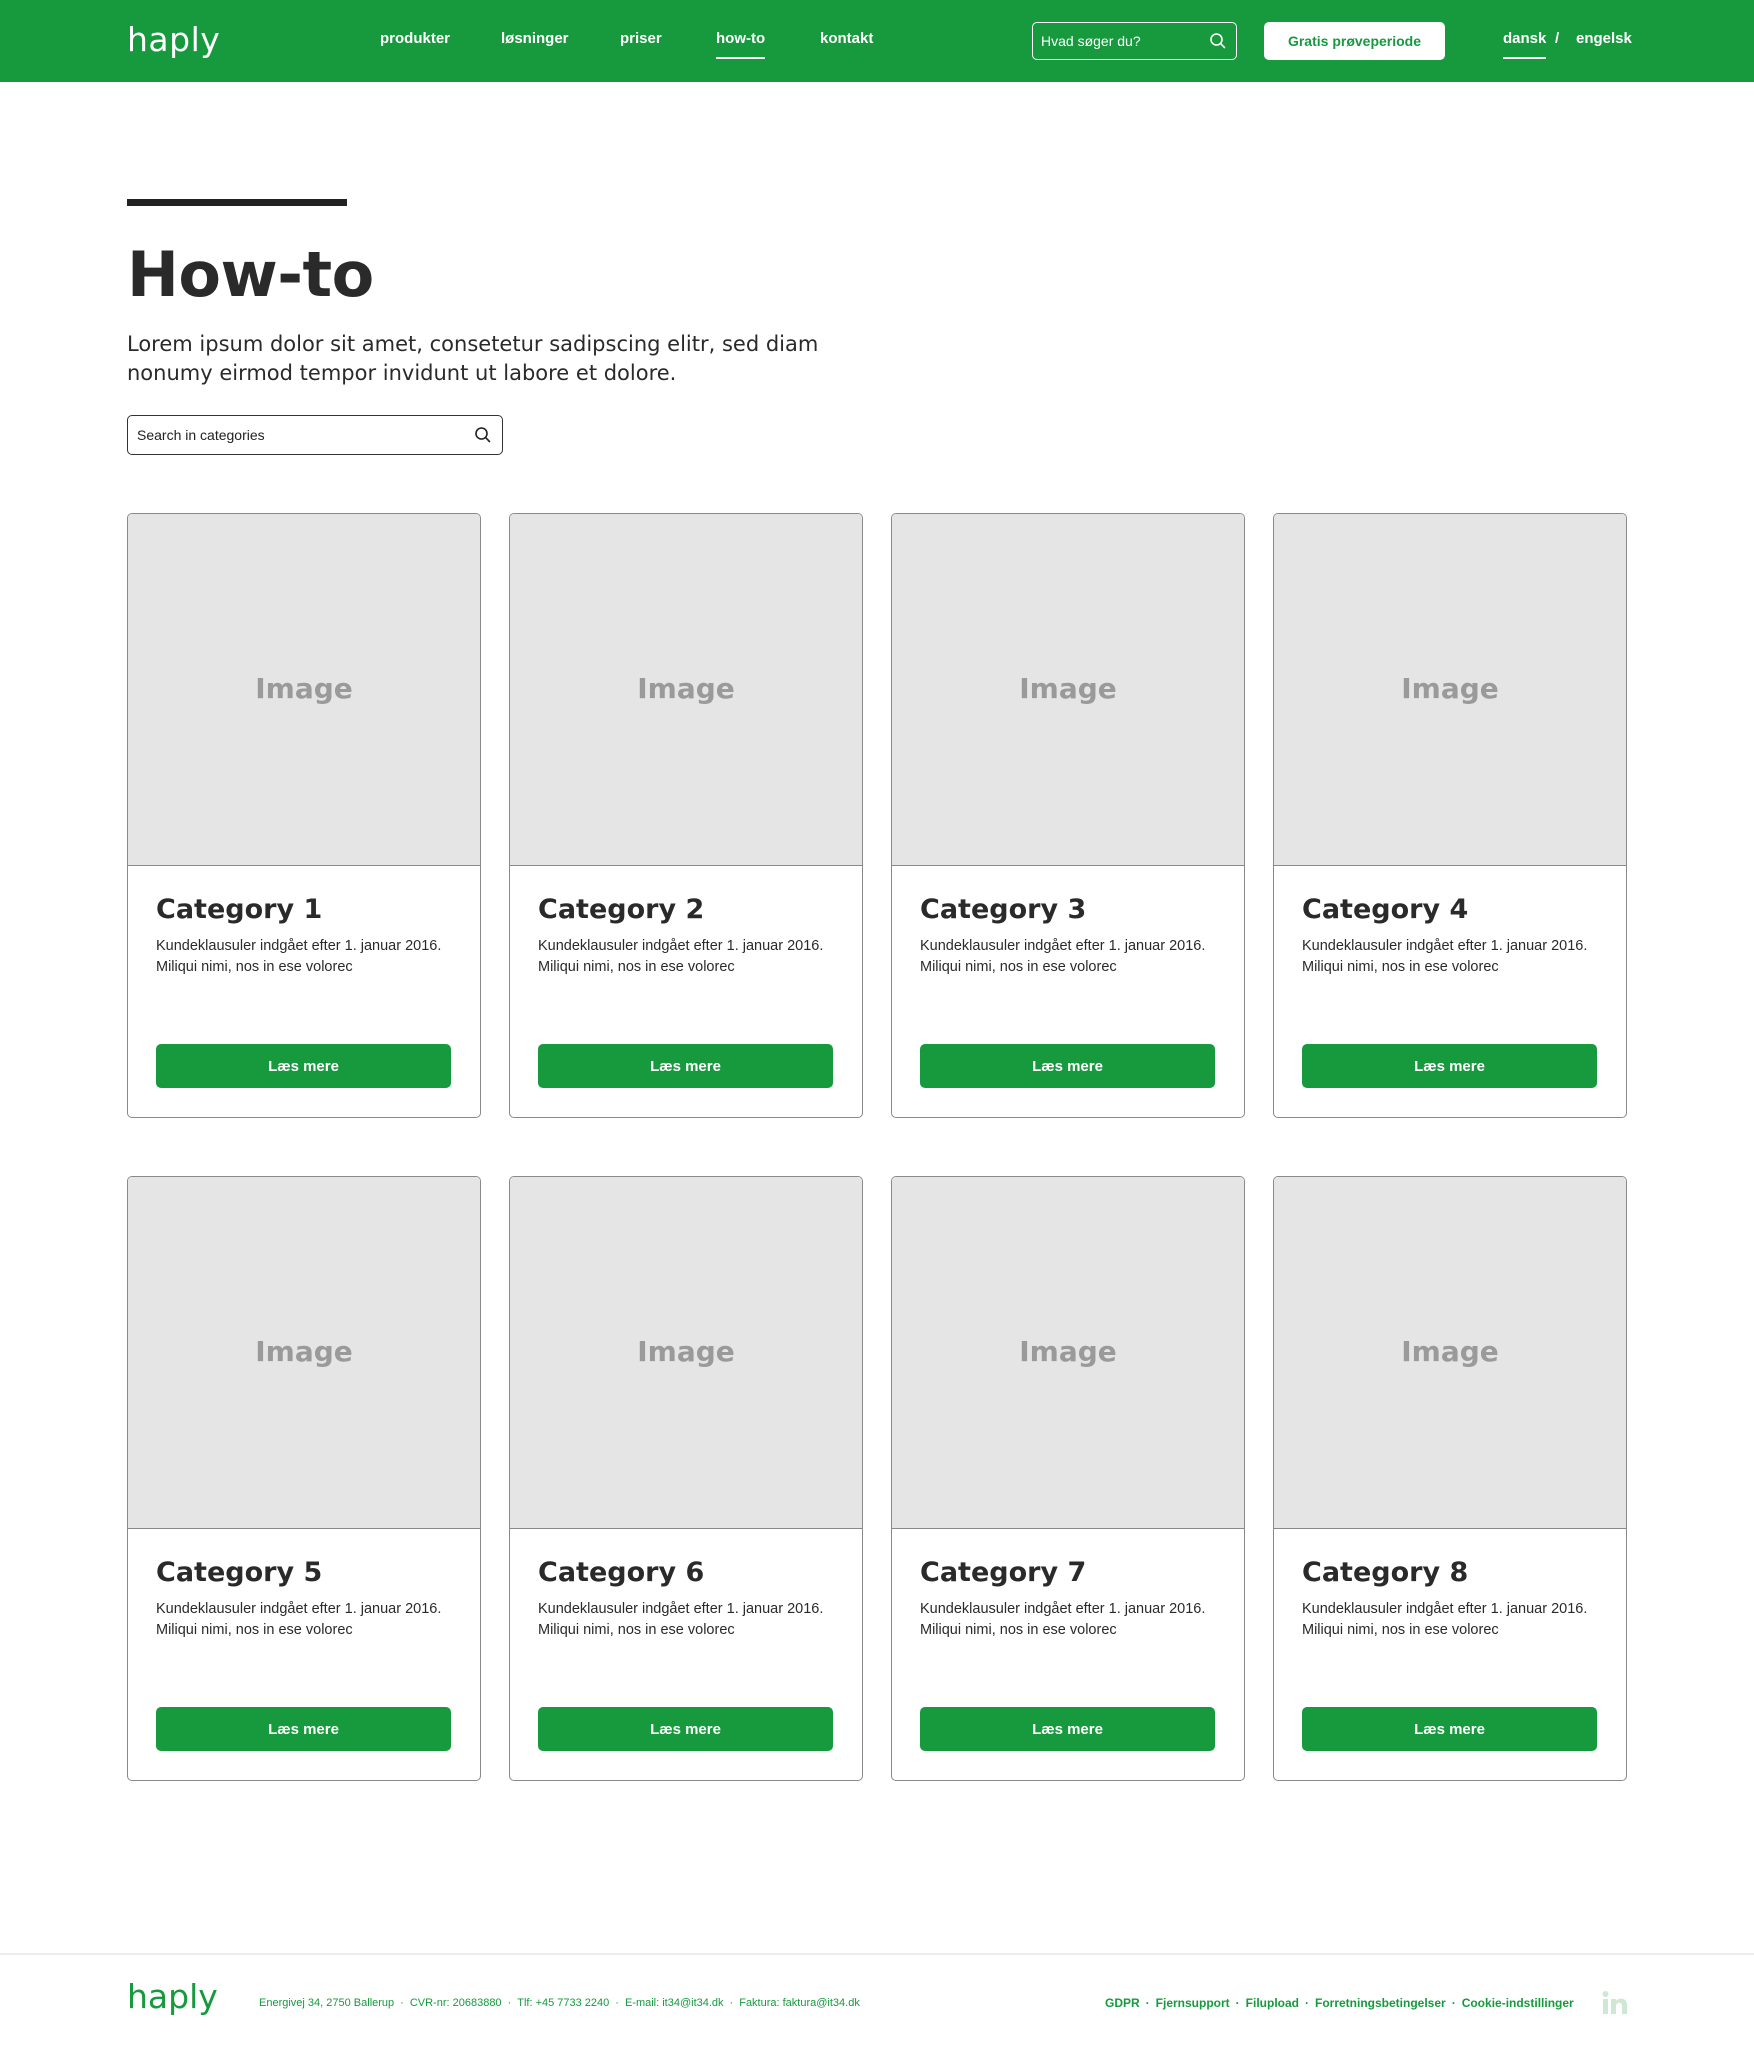  I want to click on title-accent-rule, so click(237, 202).